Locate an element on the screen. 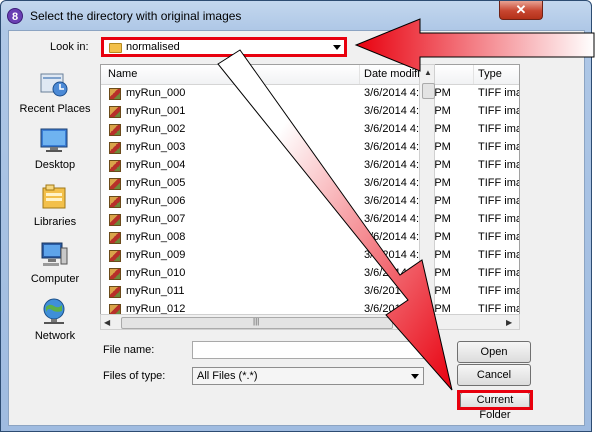 This screenshot has height=432, width=608. place-label: Libraries is located at coordinates (55, 222).